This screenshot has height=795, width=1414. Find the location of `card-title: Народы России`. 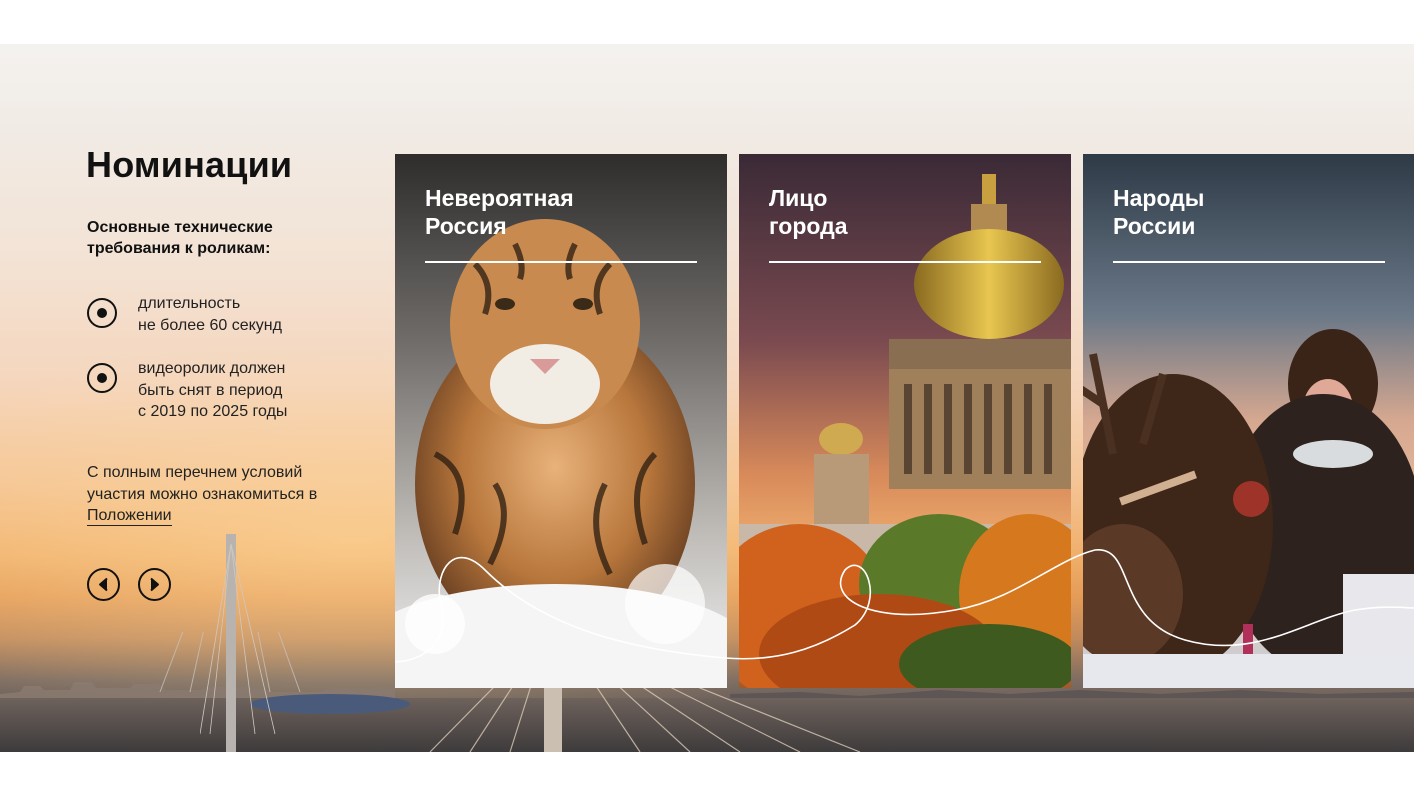

card-title: Народы России is located at coordinates (1159, 212).